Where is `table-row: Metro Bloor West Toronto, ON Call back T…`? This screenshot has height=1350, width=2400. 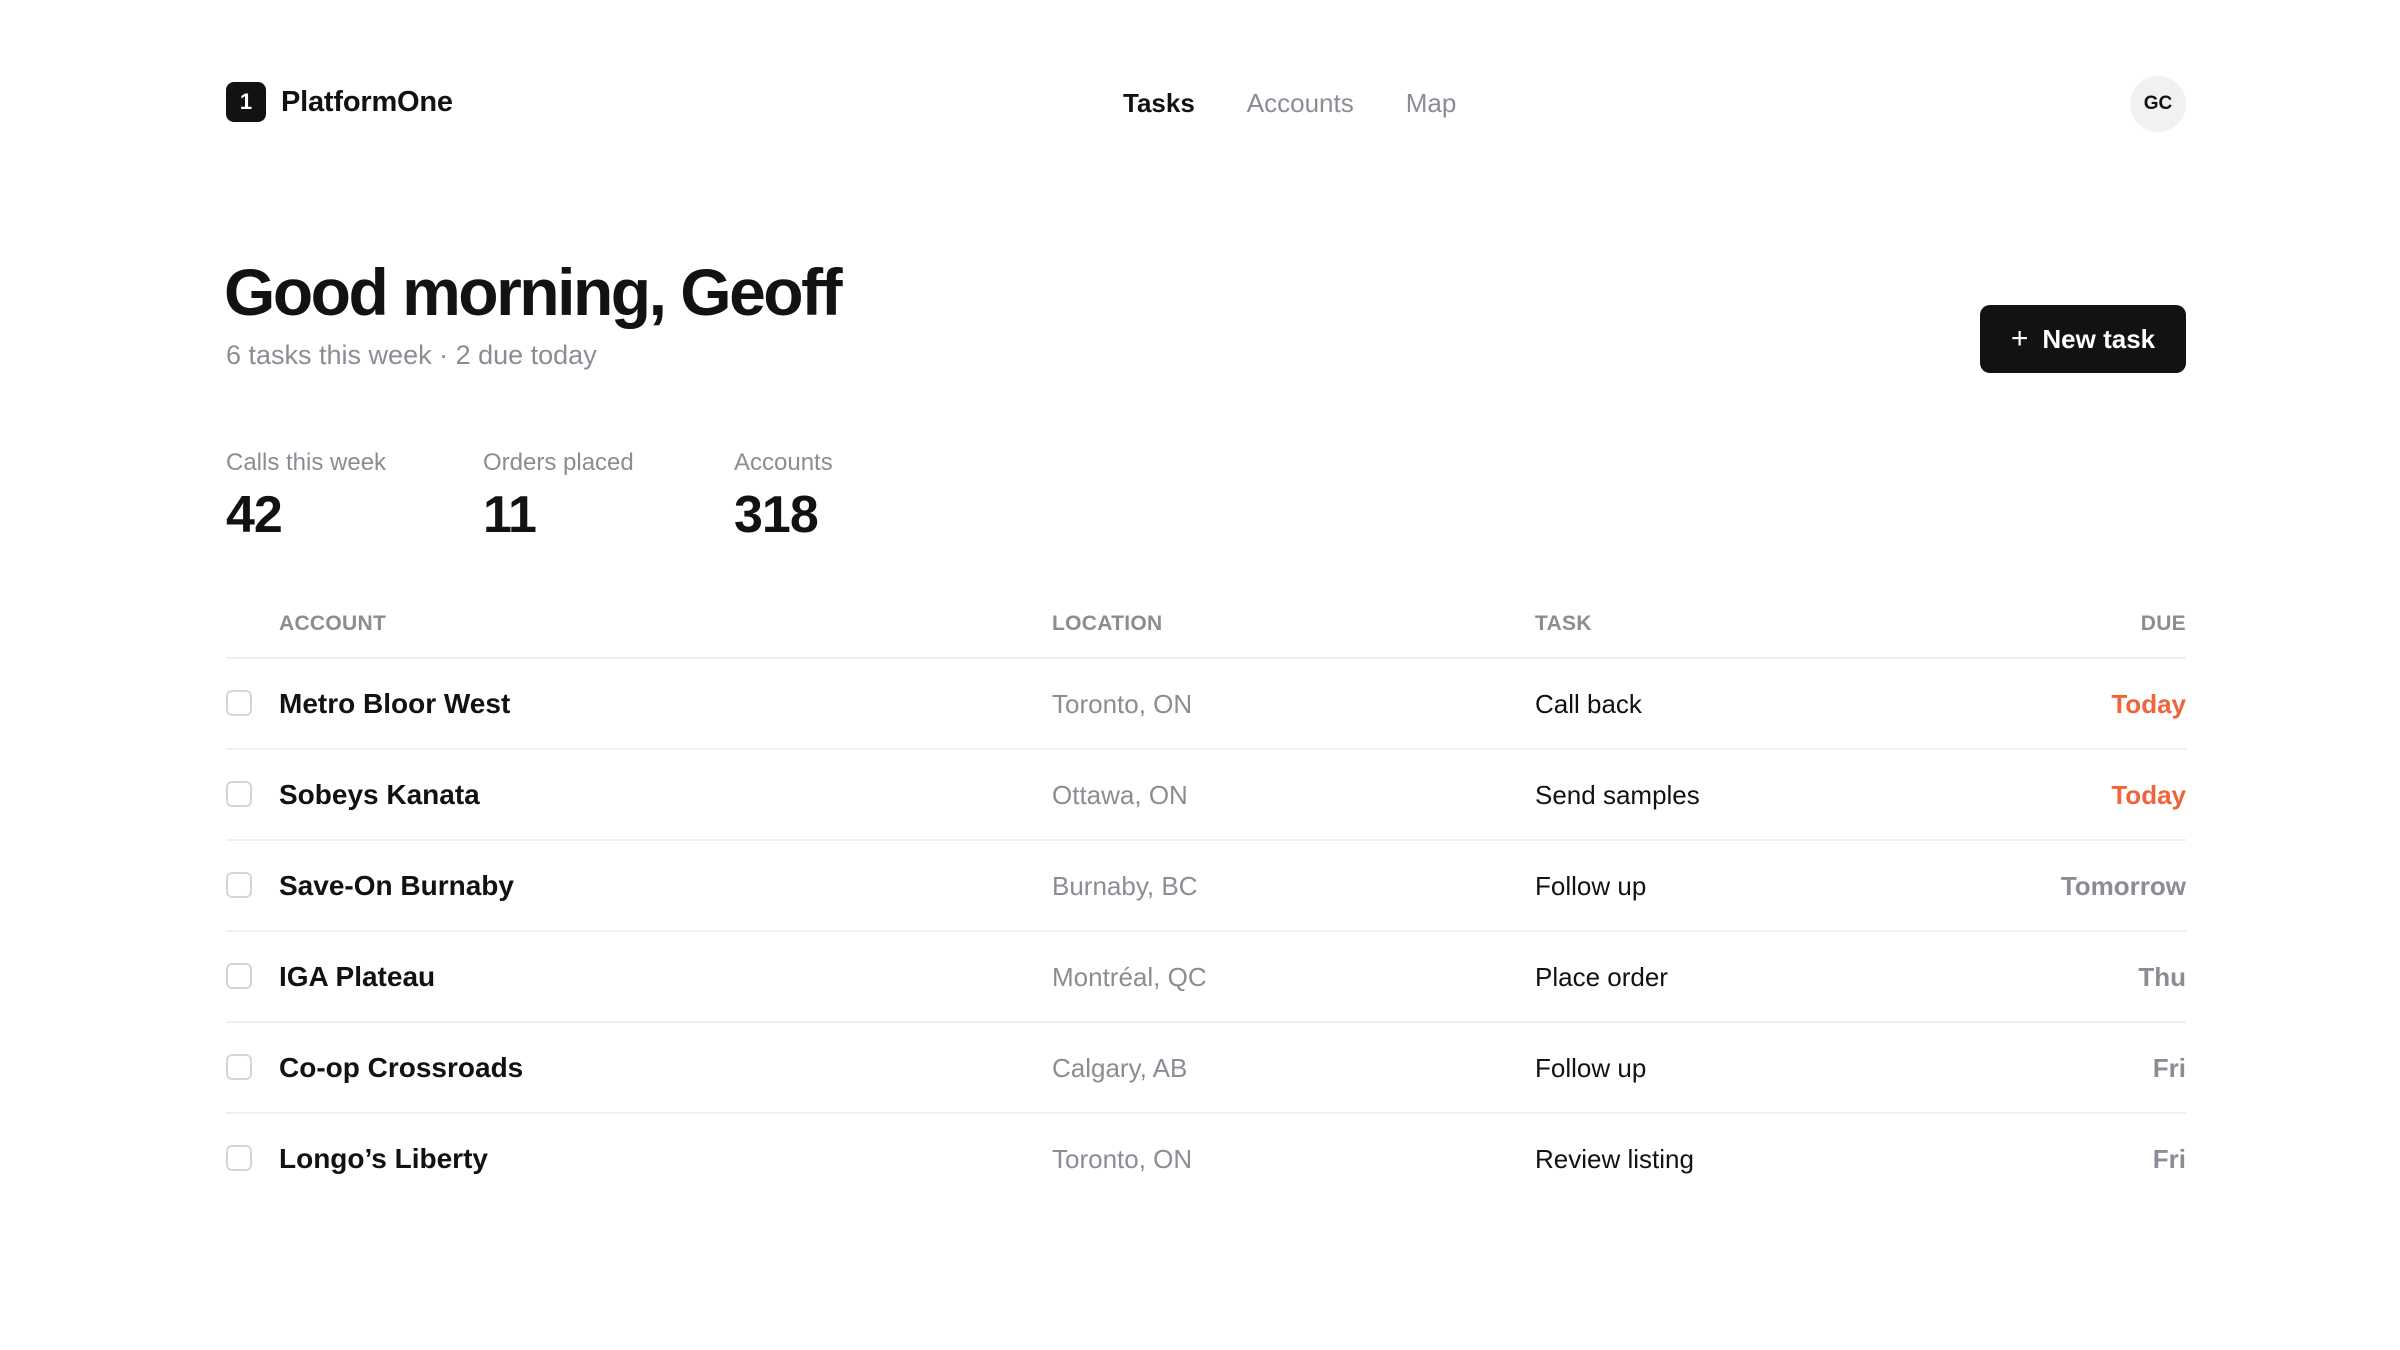 table-row: Metro Bloor West Toronto, ON Call back T… is located at coordinates (1206, 704).